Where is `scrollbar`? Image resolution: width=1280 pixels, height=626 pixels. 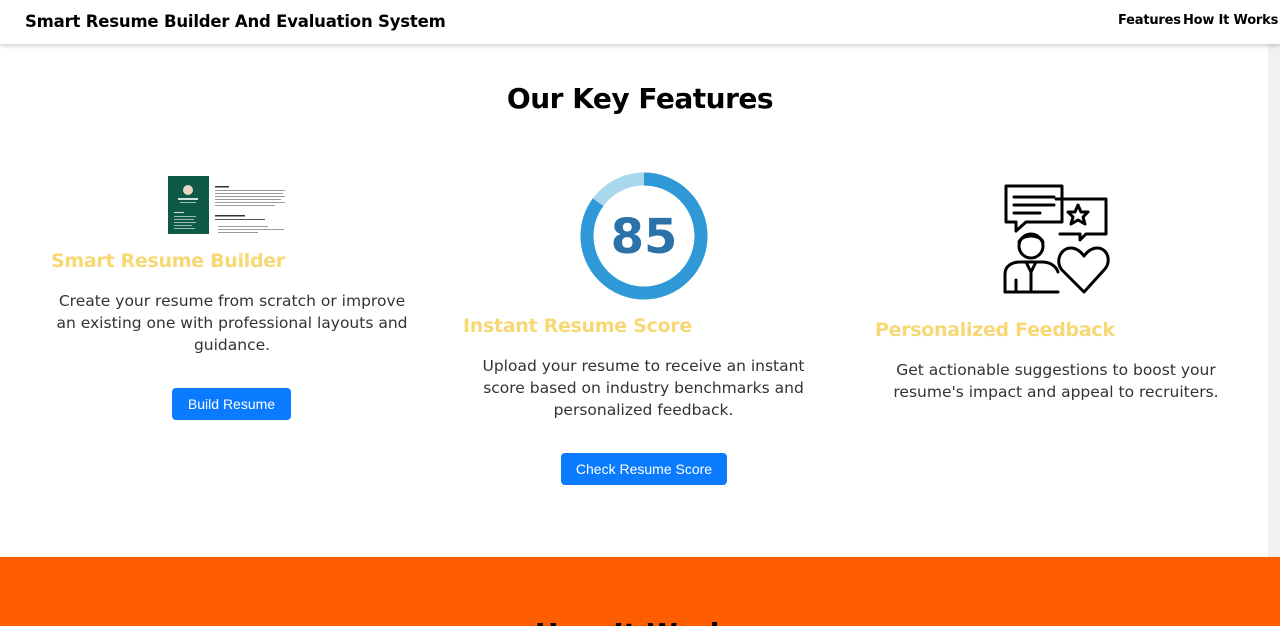
scrollbar is located at coordinates (1274, 335).